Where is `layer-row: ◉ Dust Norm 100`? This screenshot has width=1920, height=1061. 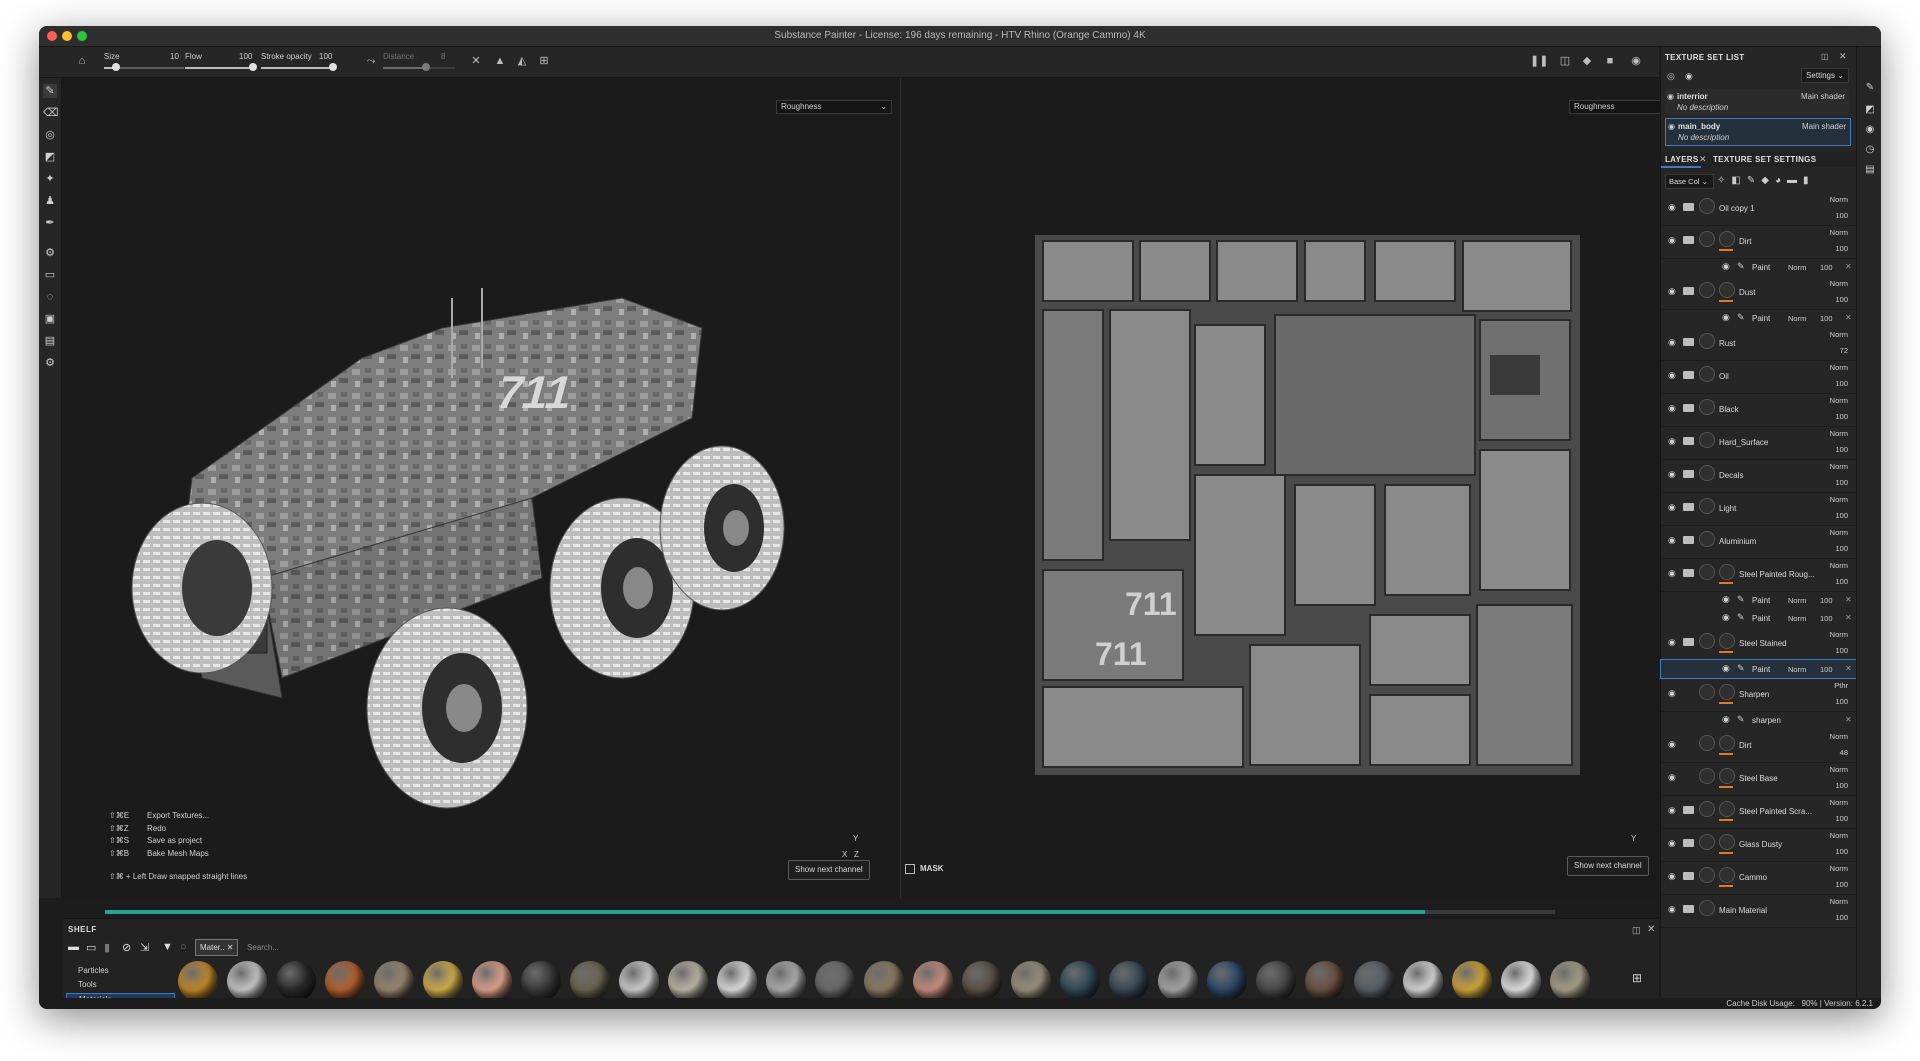
layer-row: ◉ Dust Norm 100 is located at coordinates (1758, 293).